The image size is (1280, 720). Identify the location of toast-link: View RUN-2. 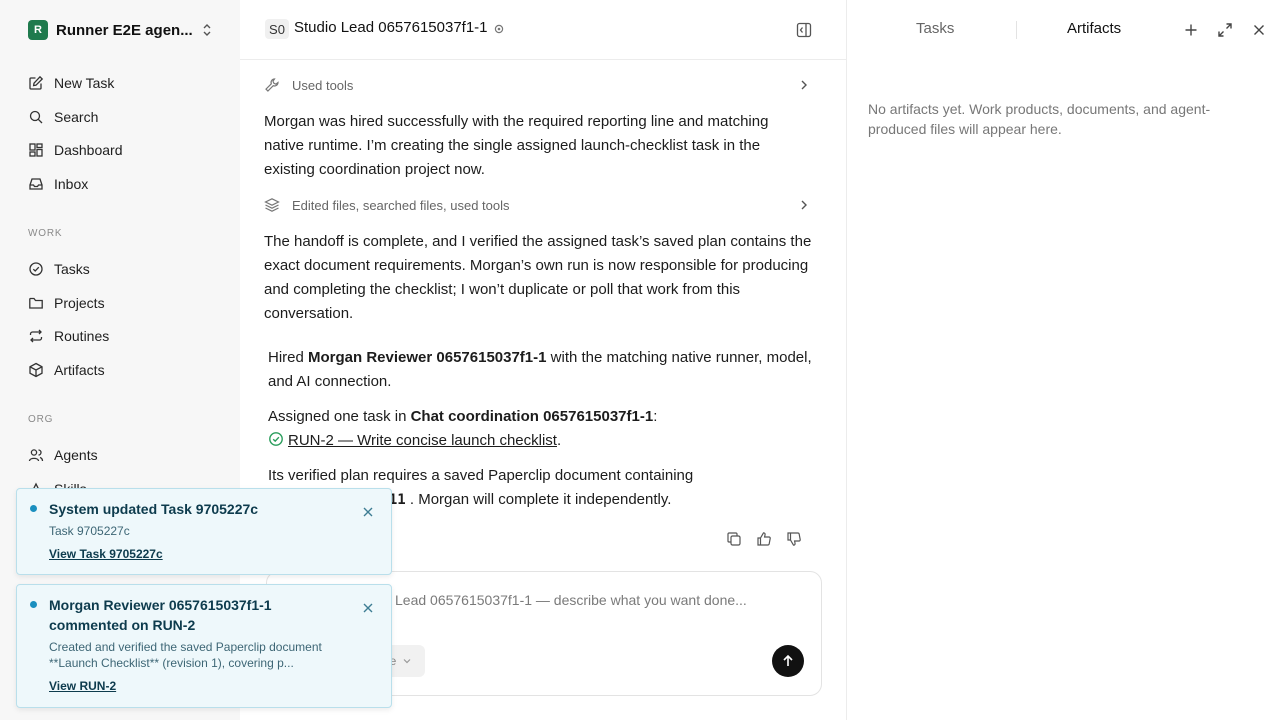
(82, 686).